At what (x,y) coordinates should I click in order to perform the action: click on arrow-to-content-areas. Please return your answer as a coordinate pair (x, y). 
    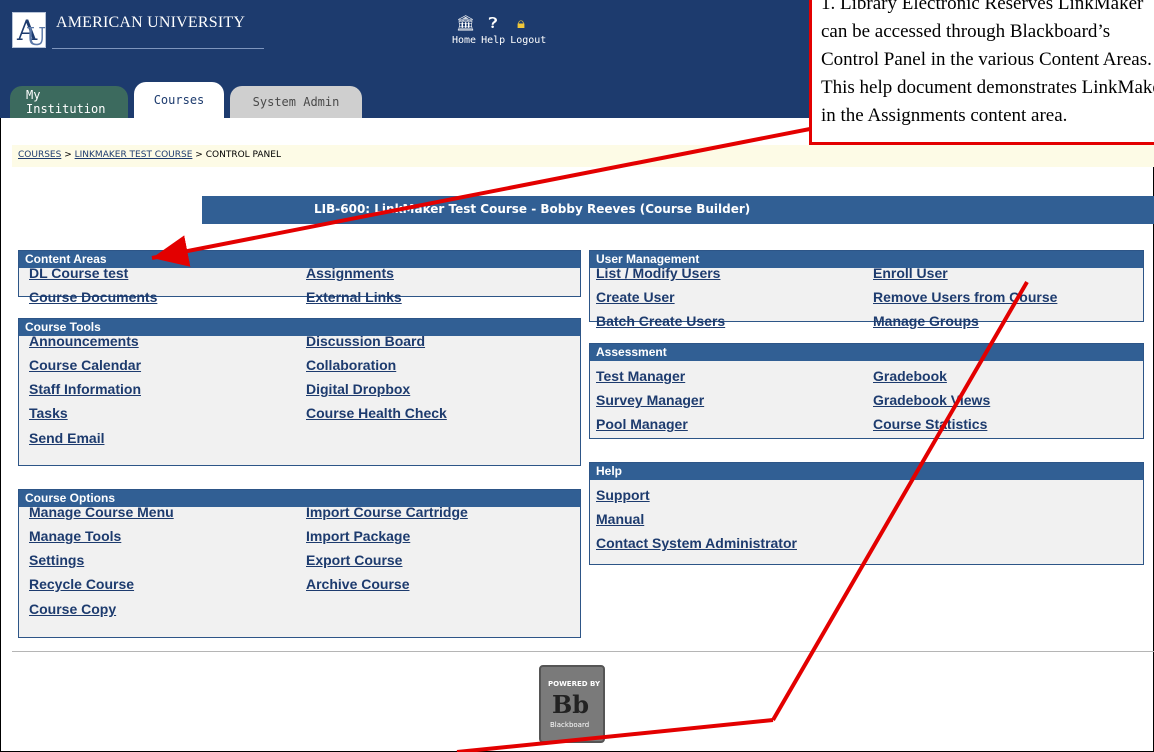
    Looking at the image, I should click on (486, 196).